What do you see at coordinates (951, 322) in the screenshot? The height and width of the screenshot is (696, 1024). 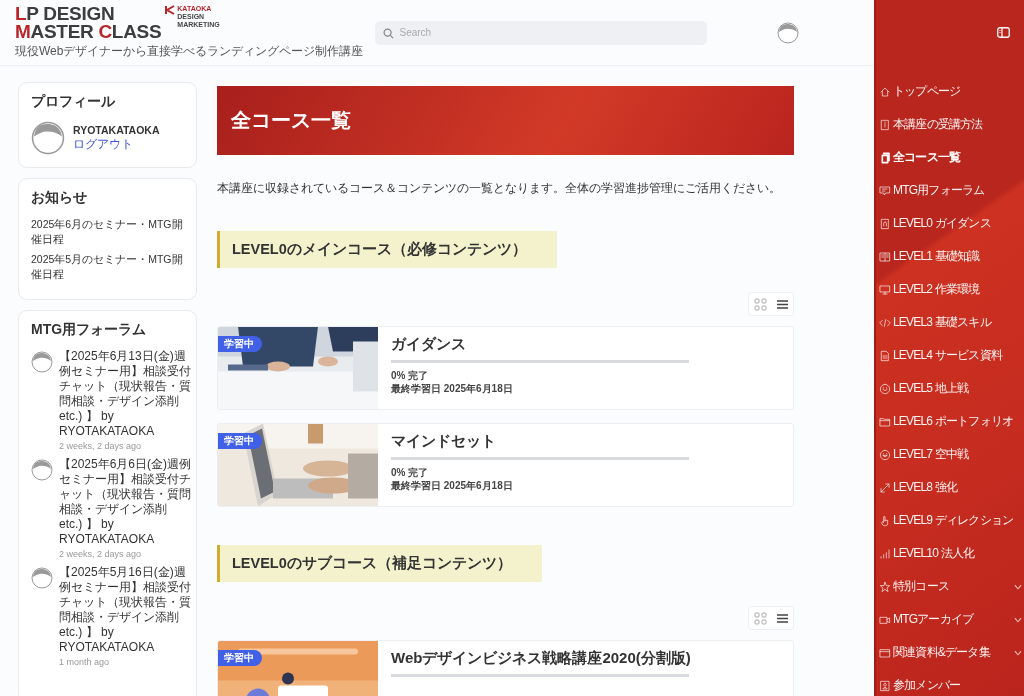 I see `nav-item: LEVEL3 基礎スキル` at bounding box center [951, 322].